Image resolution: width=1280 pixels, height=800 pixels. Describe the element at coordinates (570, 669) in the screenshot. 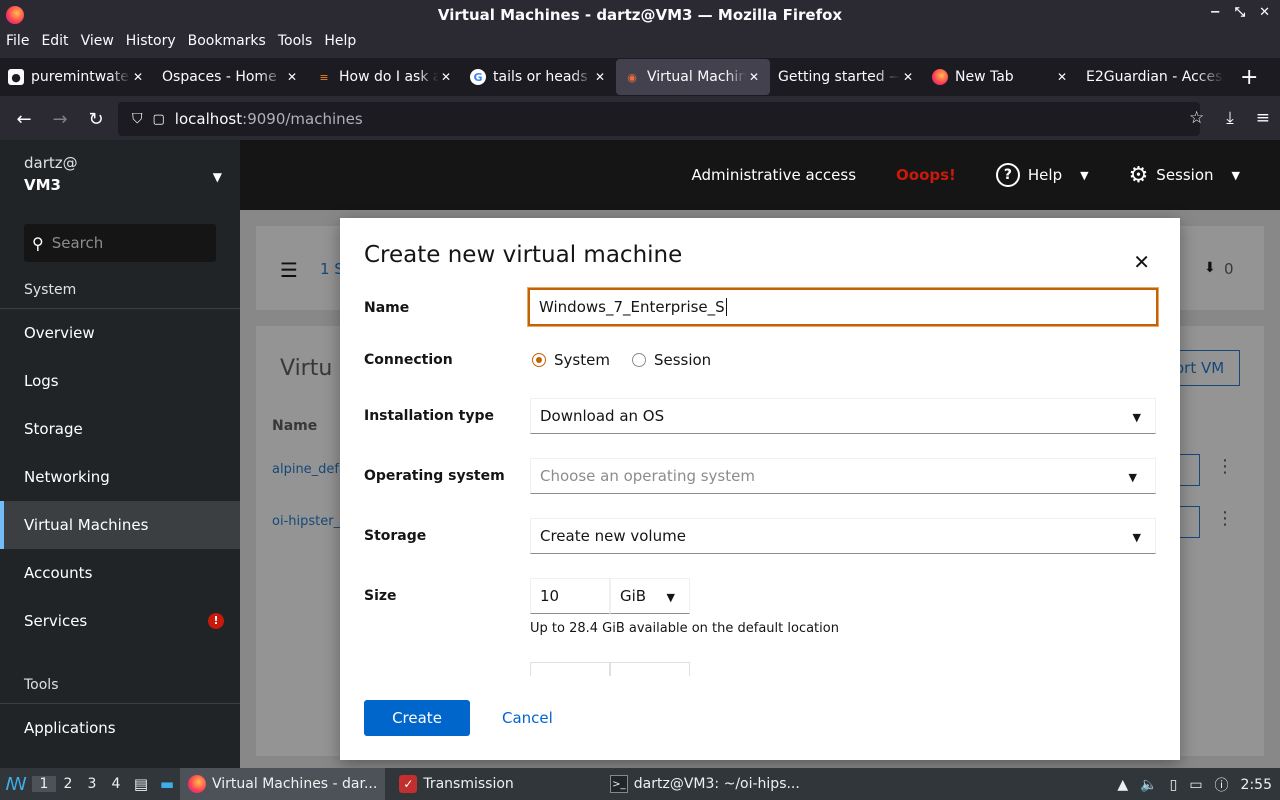

I see `memory-input-partial` at that location.